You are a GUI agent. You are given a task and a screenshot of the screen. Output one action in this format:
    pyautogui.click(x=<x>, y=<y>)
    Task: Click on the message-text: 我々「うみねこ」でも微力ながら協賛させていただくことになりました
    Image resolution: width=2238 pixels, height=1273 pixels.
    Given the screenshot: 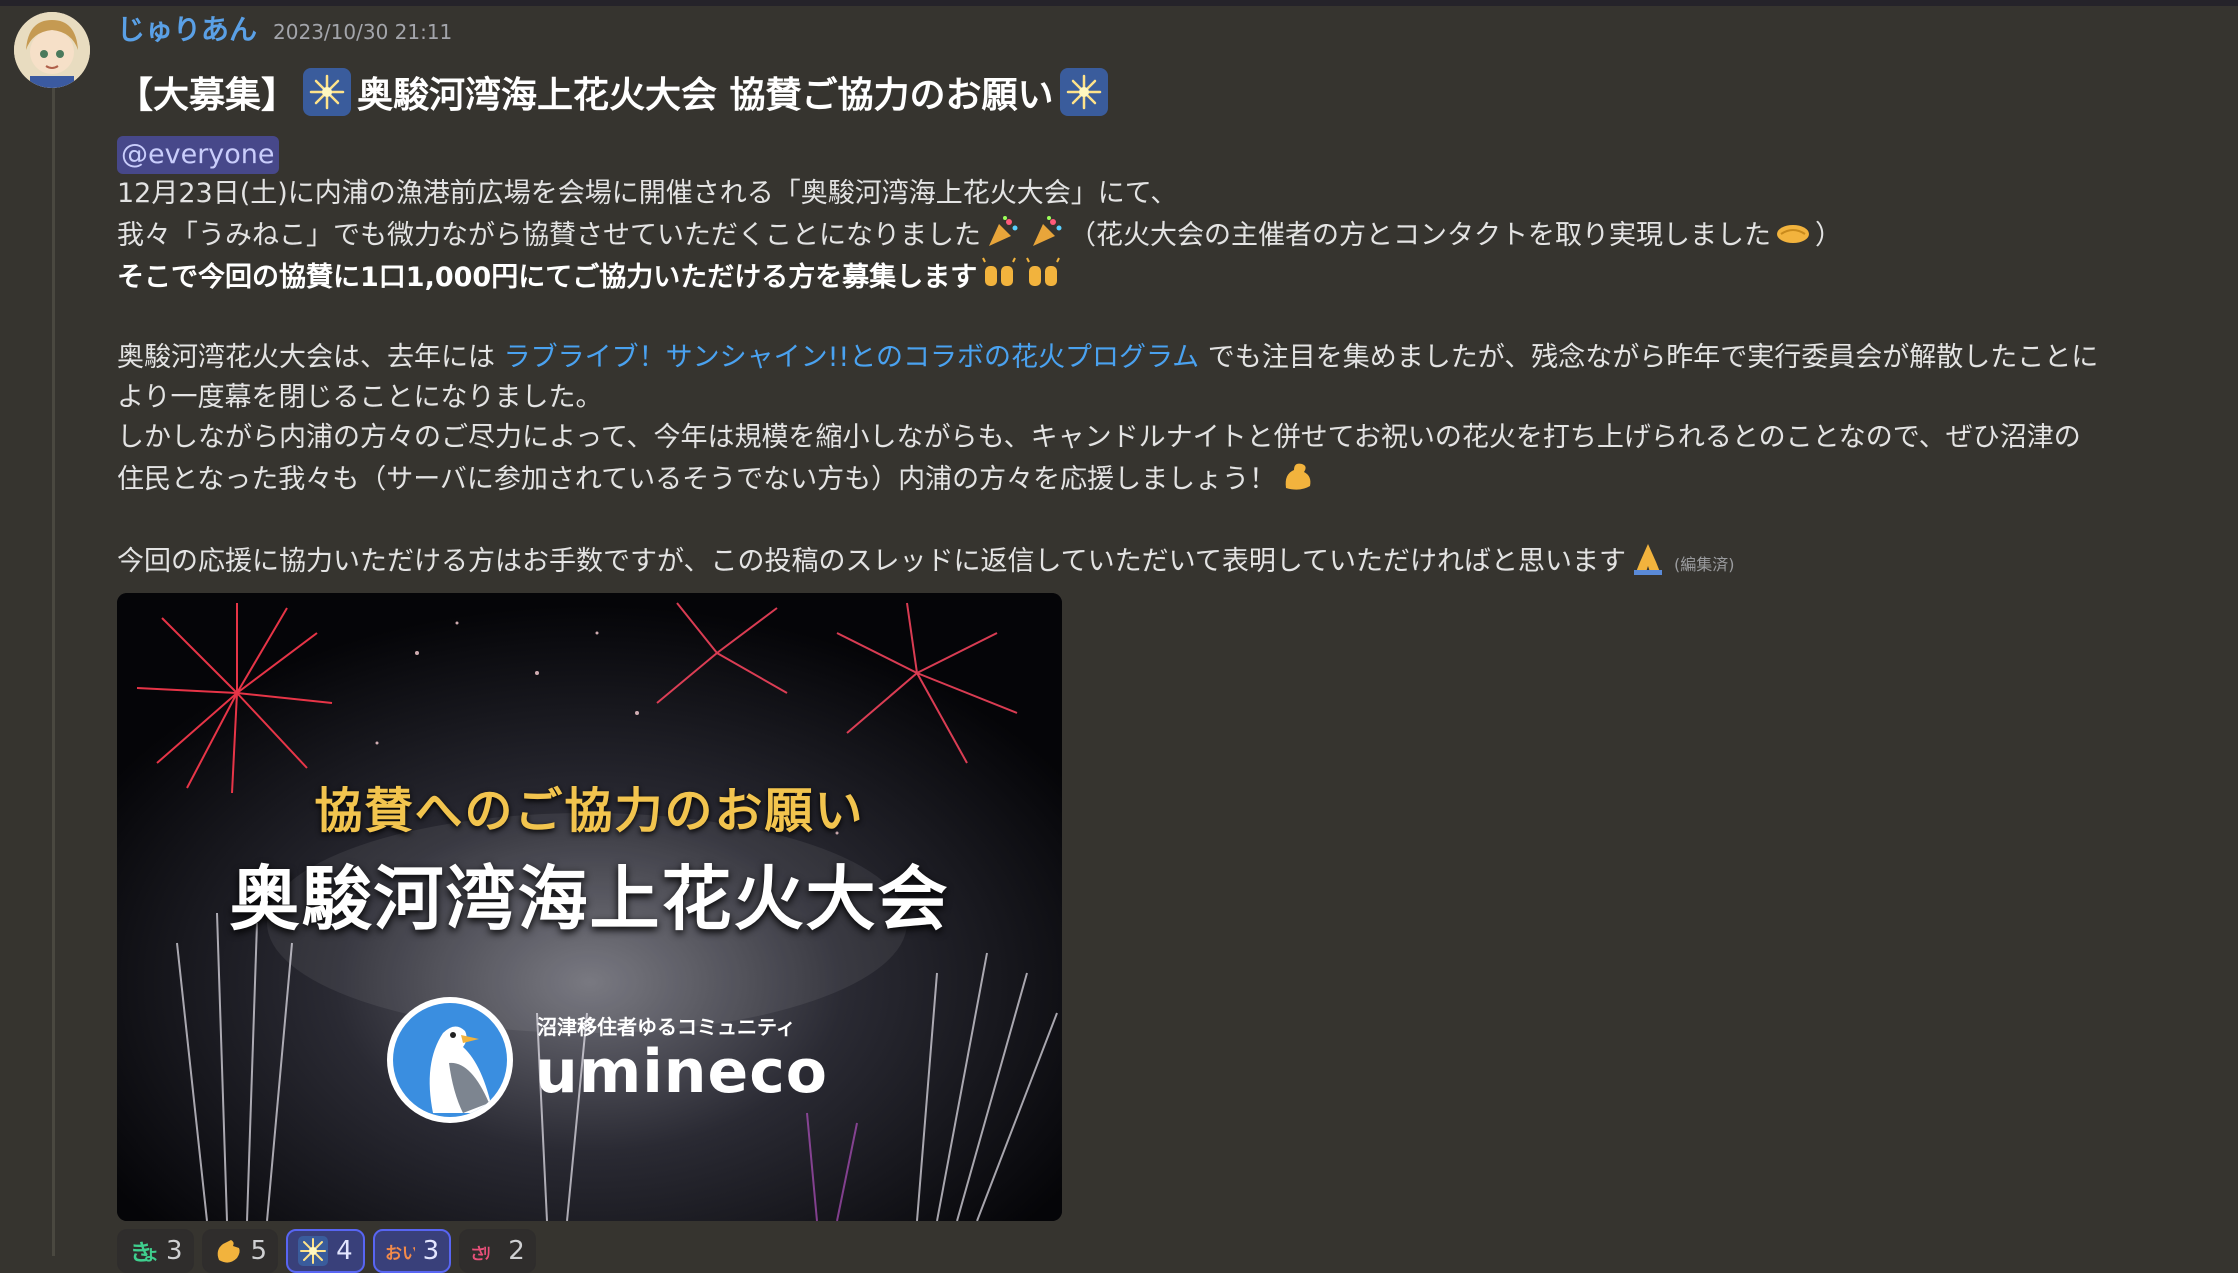 What is the action you would take?
    pyautogui.click(x=549, y=235)
    